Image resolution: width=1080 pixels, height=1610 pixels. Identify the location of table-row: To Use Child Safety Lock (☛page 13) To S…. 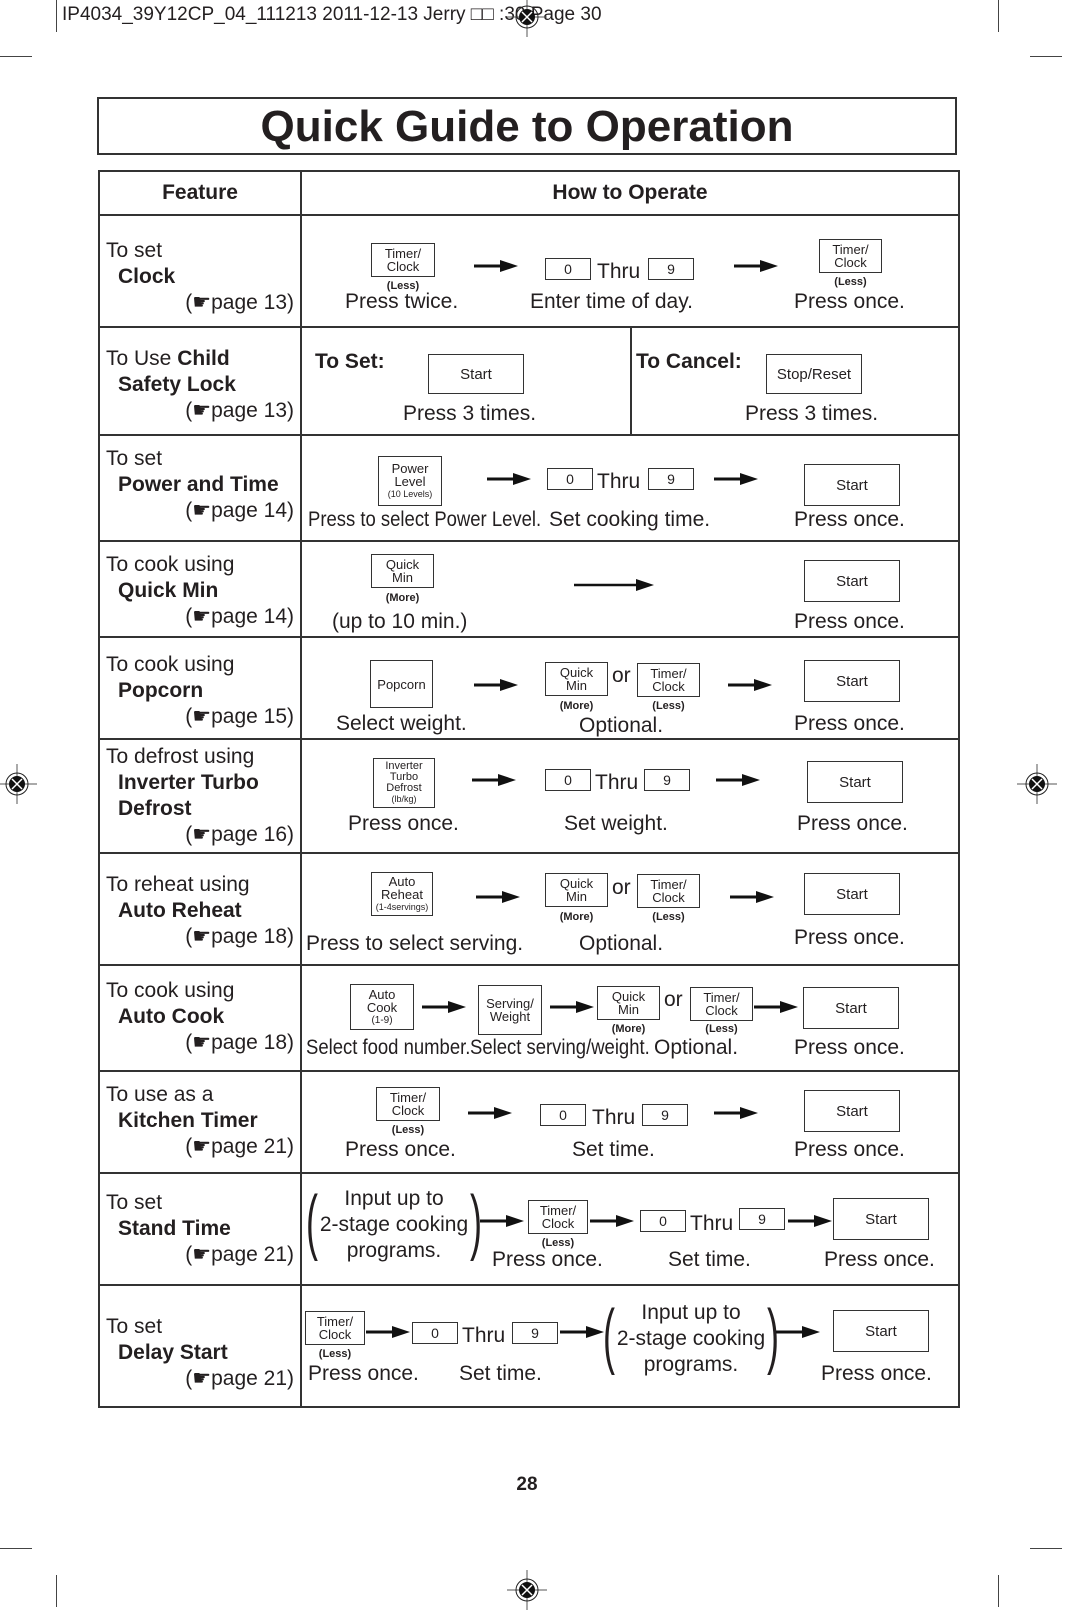
(529, 381).